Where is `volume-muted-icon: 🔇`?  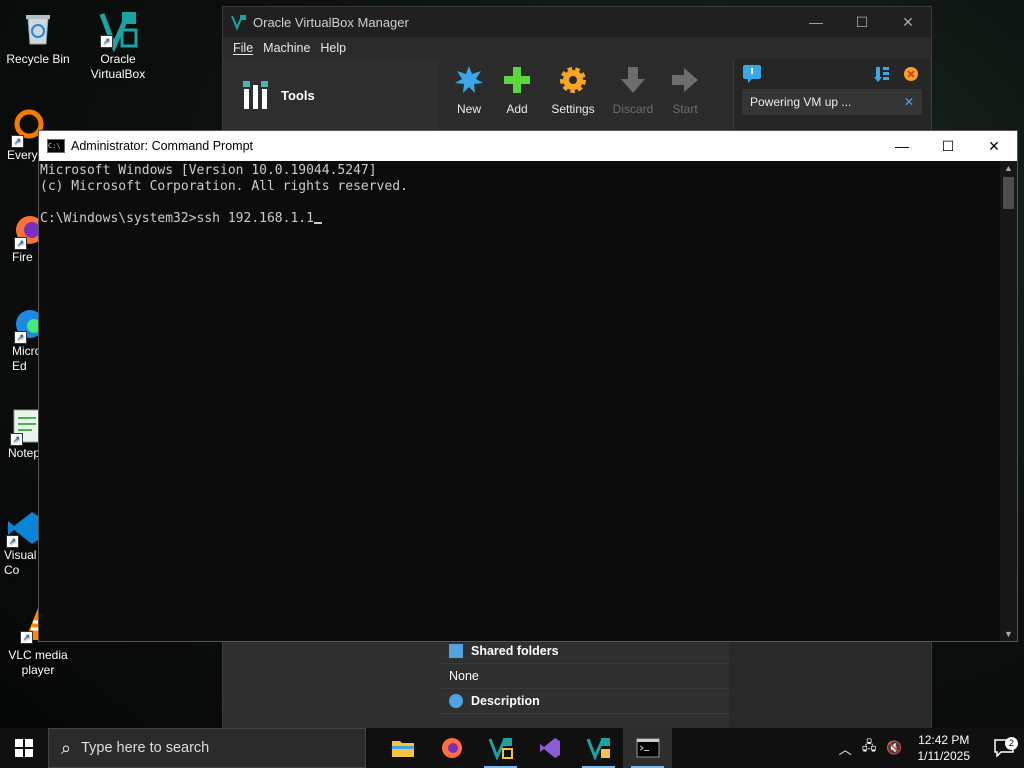 volume-muted-icon: 🔇 is located at coordinates (894, 748).